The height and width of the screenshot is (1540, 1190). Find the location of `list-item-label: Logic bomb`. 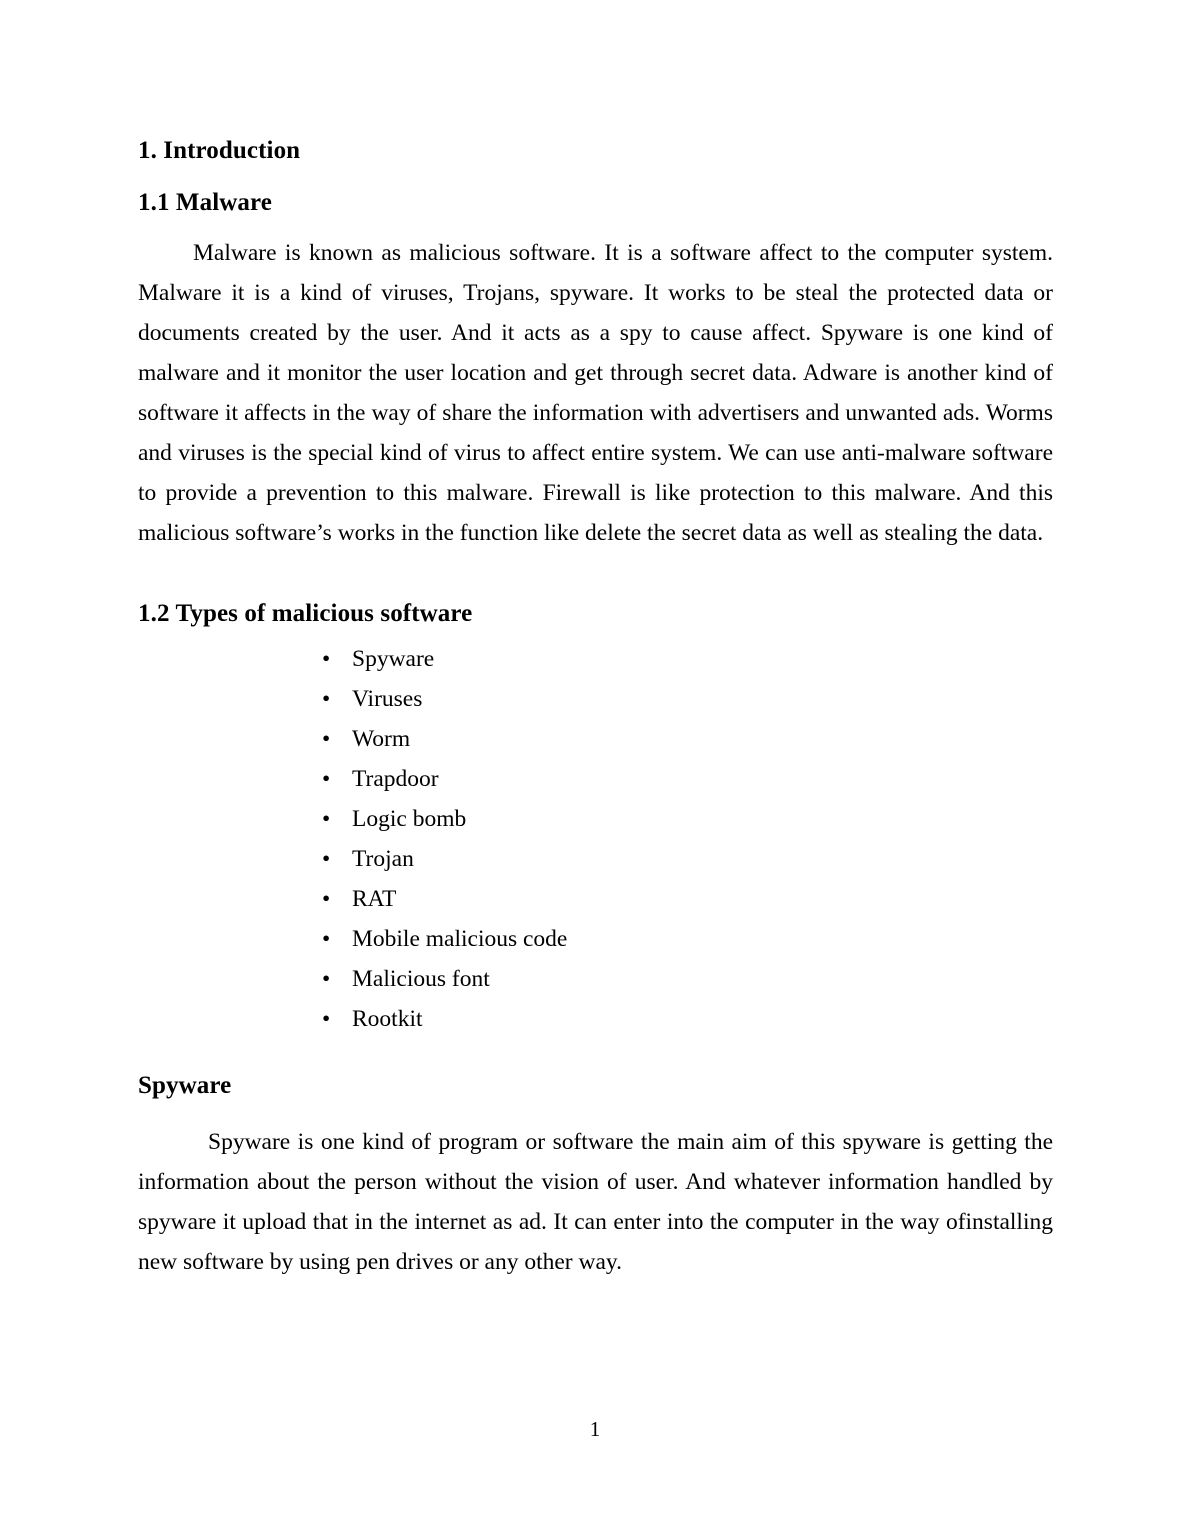

list-item-label: Logic bomb is located at coordinates (409, 818).